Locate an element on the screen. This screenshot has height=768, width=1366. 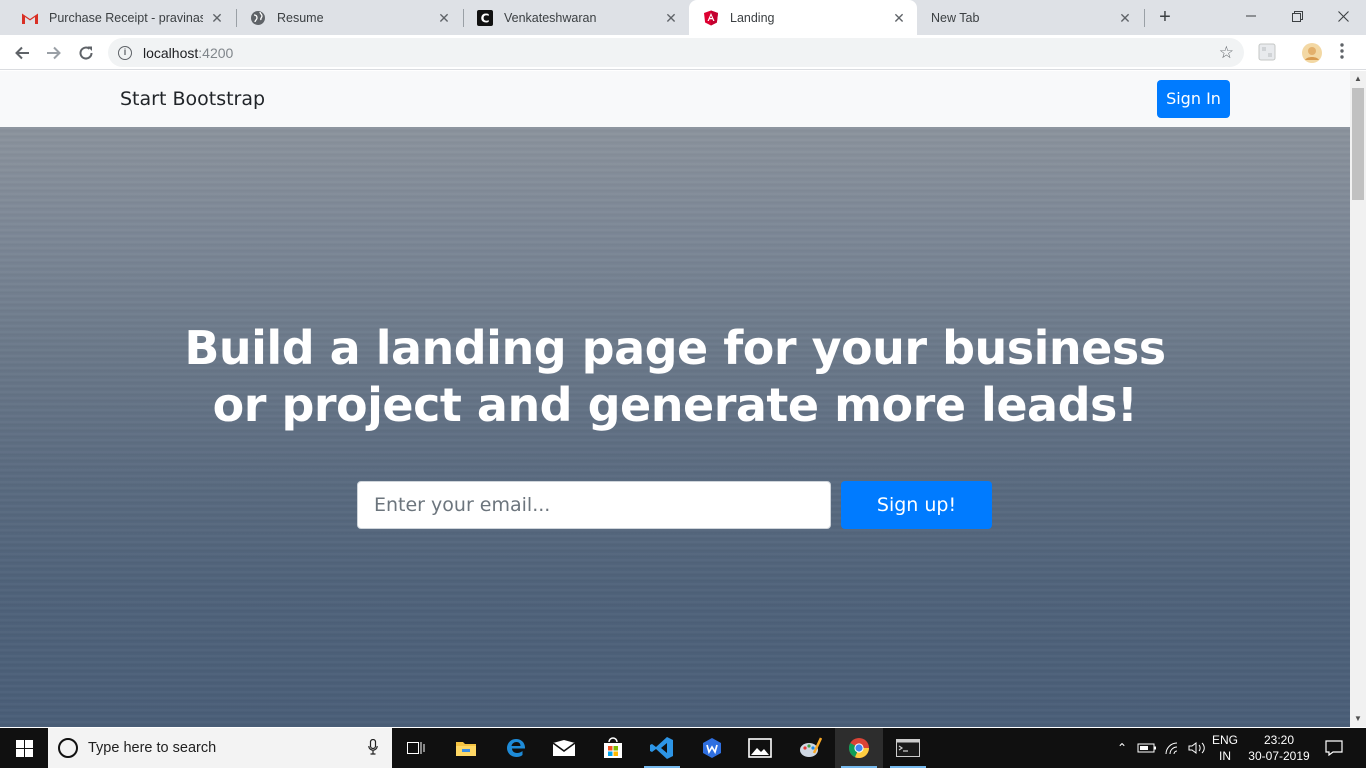
tab-title: Landing is located at coordinates (752, 17).